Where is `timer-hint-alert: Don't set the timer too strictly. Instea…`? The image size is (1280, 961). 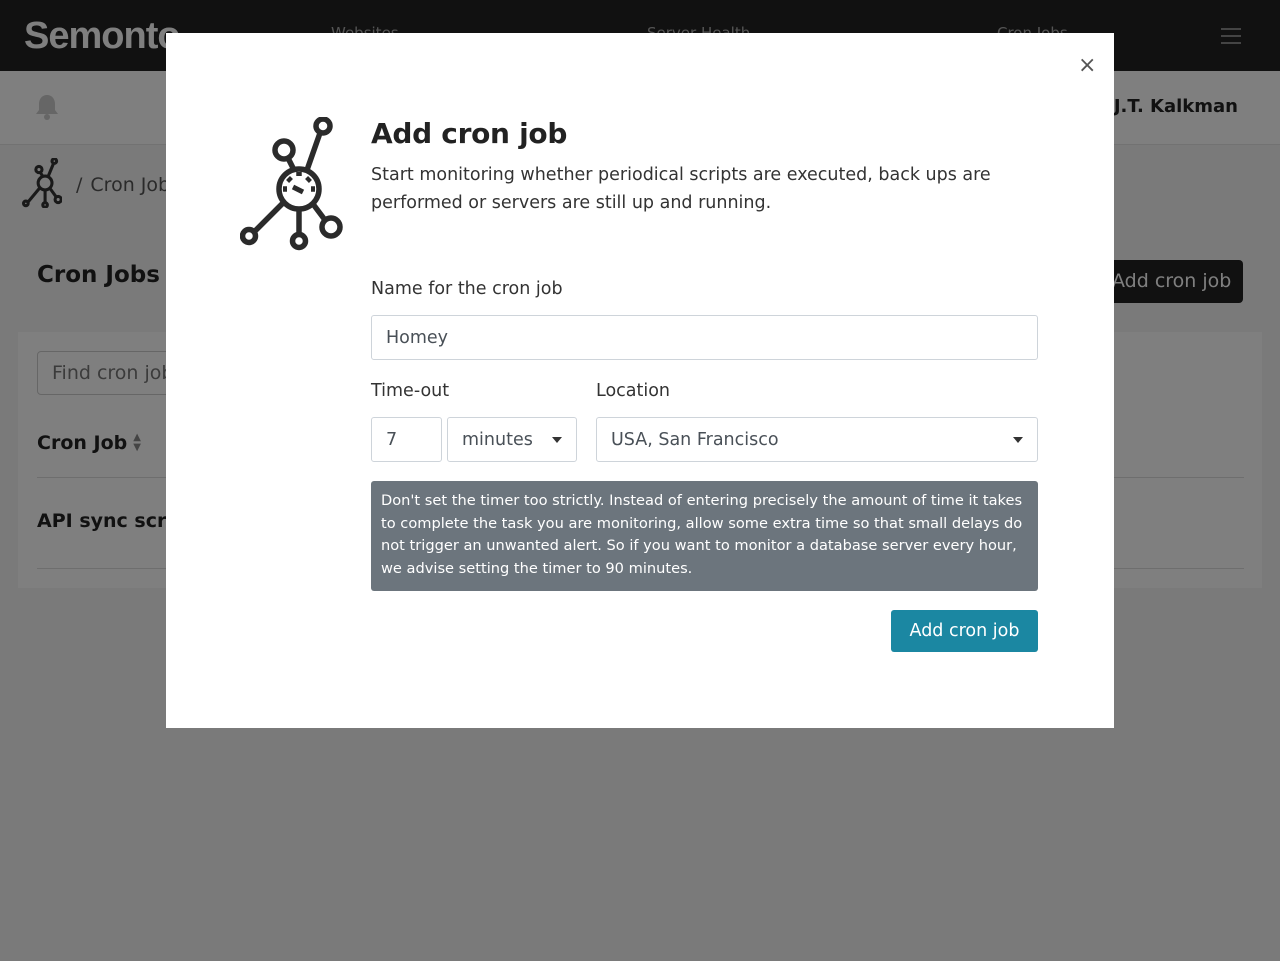 timer-hint-alert: Don't set the timer too strictly. Instea… is located at coordinates (704, 536).